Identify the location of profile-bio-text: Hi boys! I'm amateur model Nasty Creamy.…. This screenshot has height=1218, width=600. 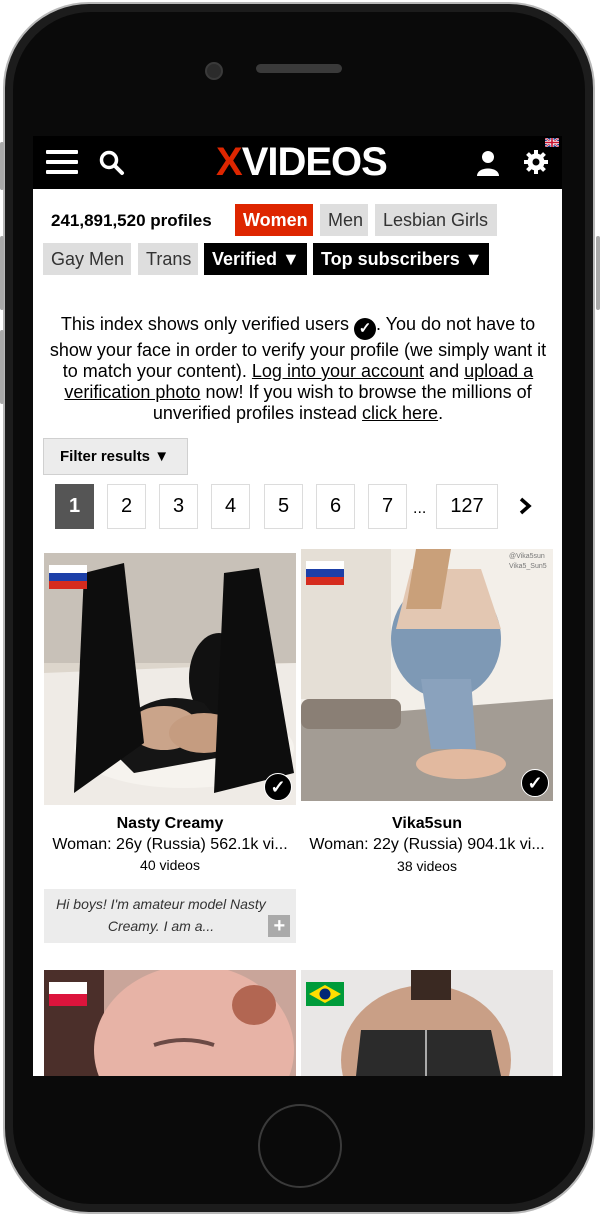
(161, 915).